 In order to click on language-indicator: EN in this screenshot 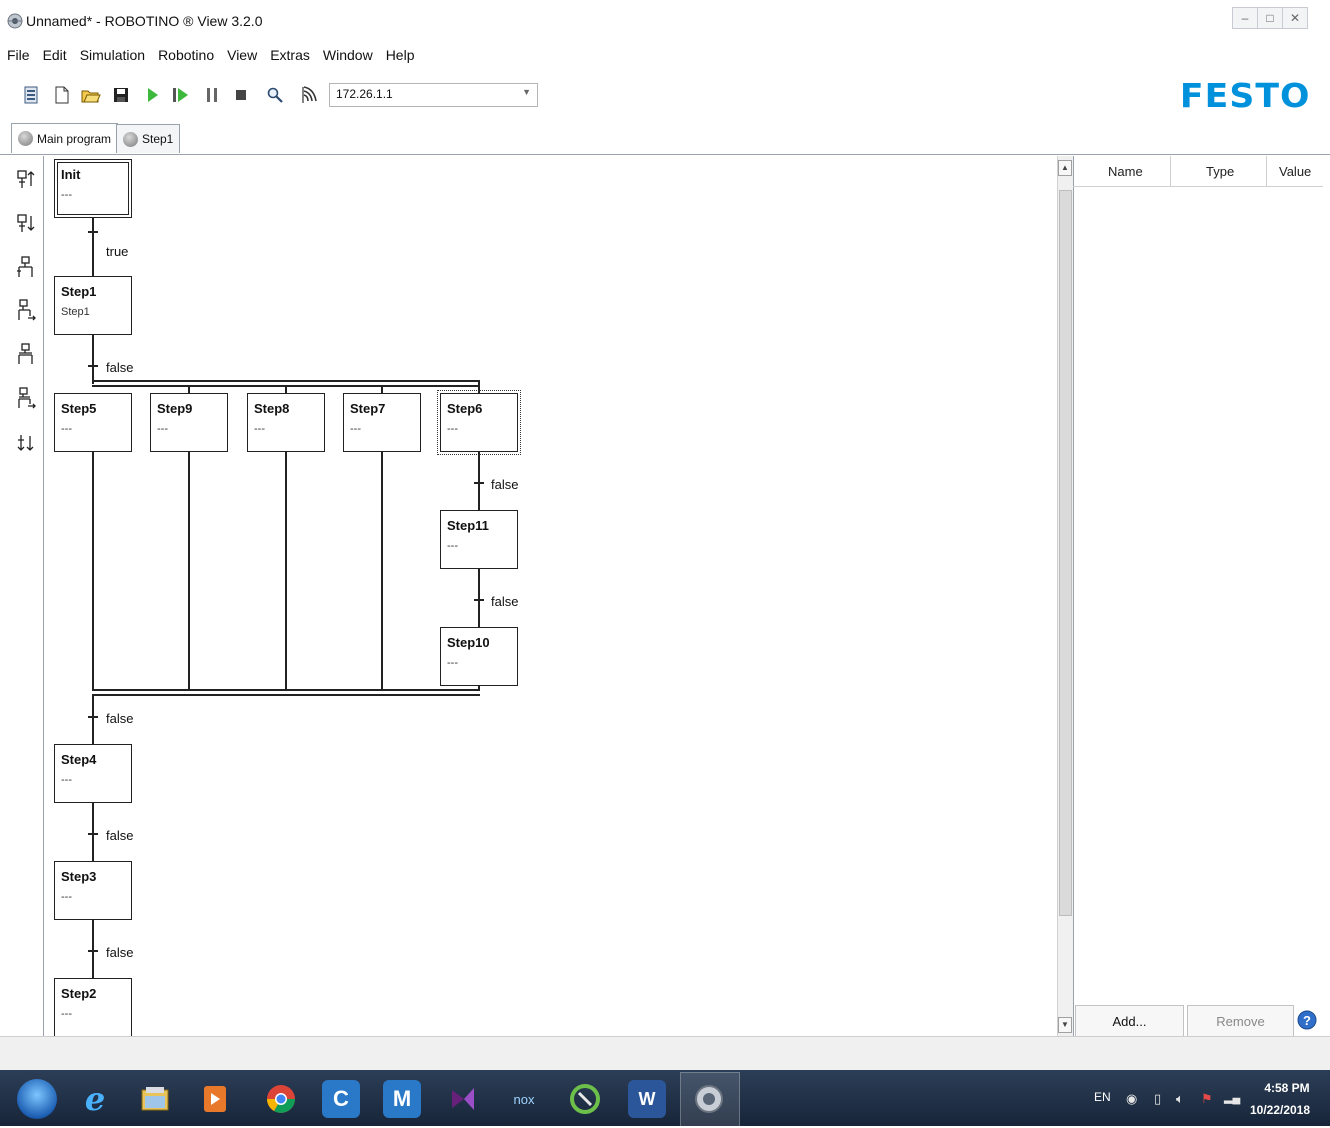, I will do `click(1102, 1097)`.